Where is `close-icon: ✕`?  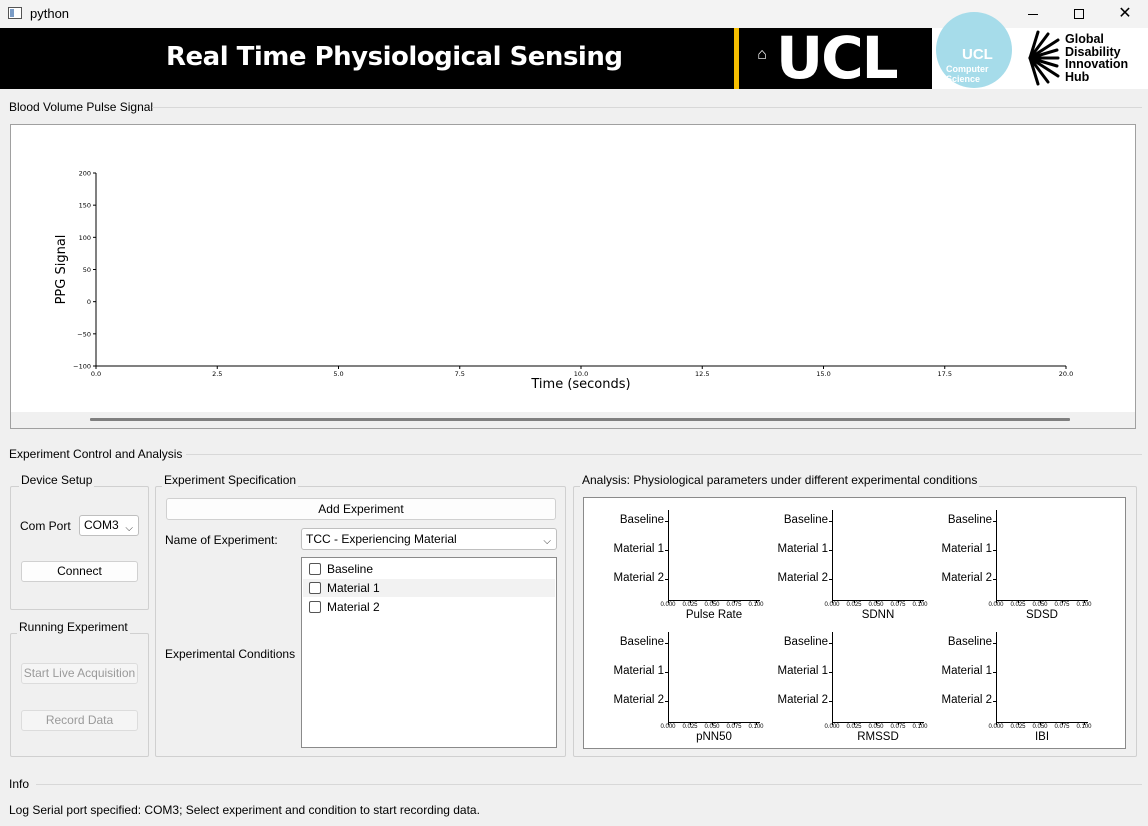 close-icon: ✕ is located at coordinates (1125, 13).